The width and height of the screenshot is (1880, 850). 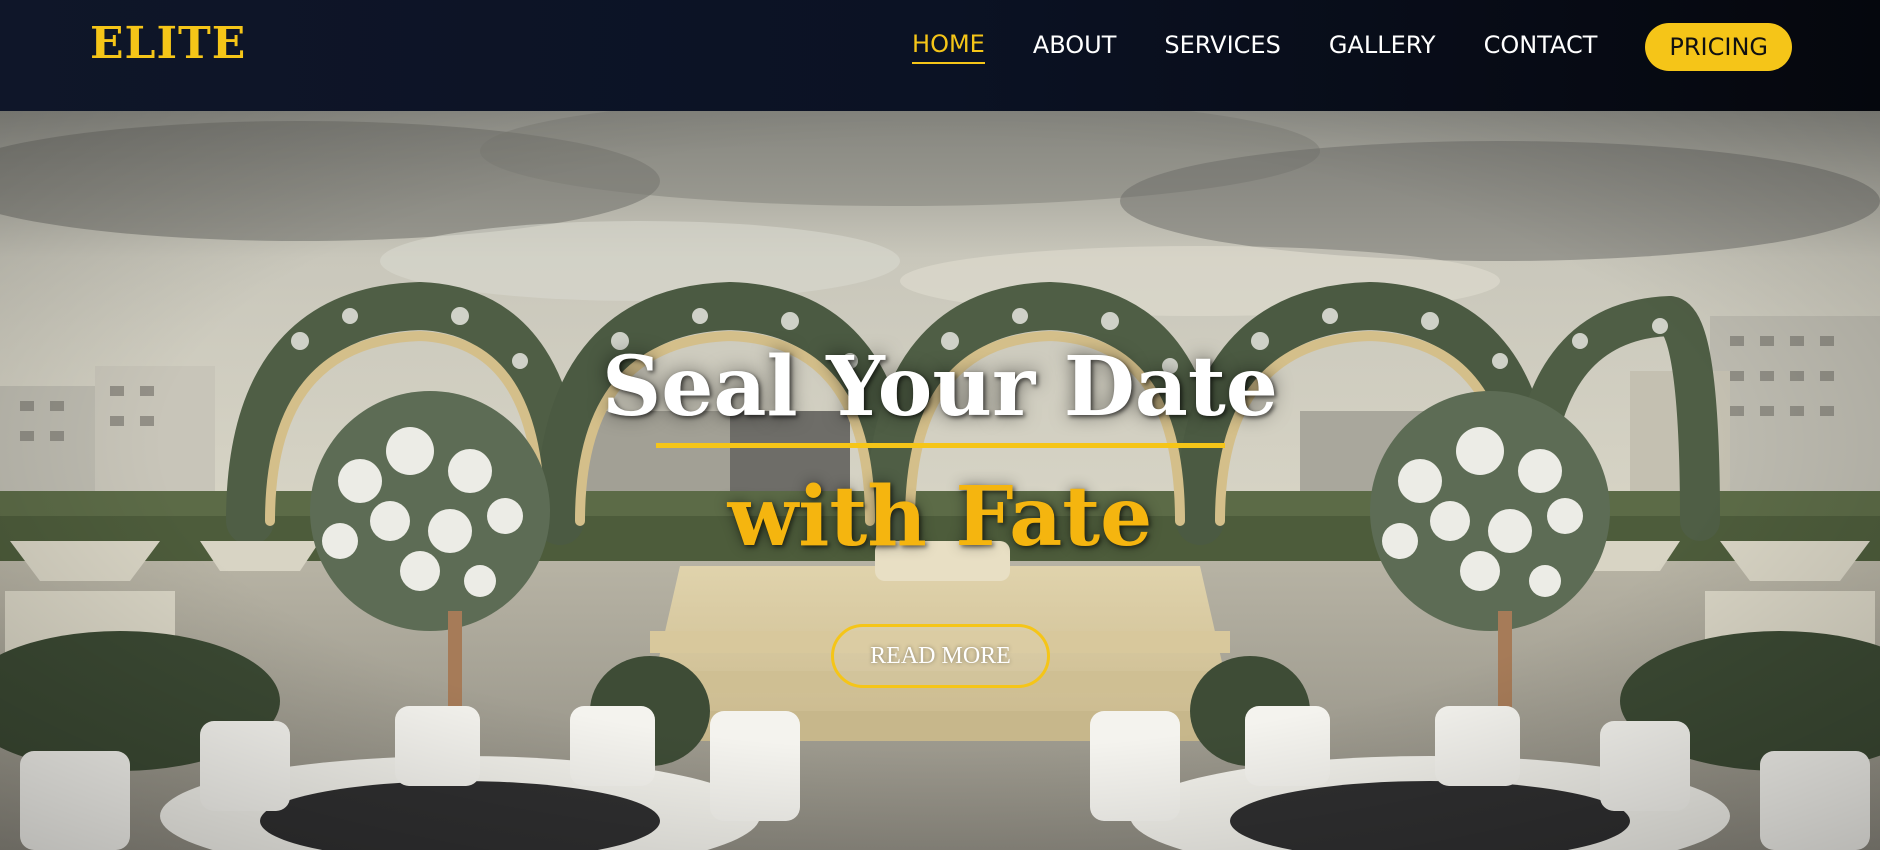 What do you see at coordinates (948, 47) in the screenshot?
I see `nav-link-home: HOME` at bounding box center [948, 47].